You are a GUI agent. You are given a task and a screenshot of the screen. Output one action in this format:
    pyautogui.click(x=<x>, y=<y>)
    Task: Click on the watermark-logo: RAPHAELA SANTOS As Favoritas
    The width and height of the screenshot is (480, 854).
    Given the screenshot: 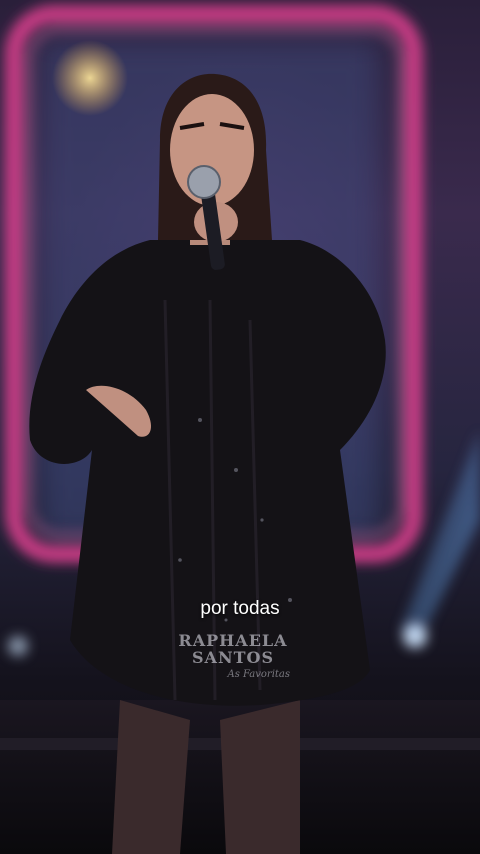 What is the action you would take?
    pyautogui.click(x=233, y=657)
    